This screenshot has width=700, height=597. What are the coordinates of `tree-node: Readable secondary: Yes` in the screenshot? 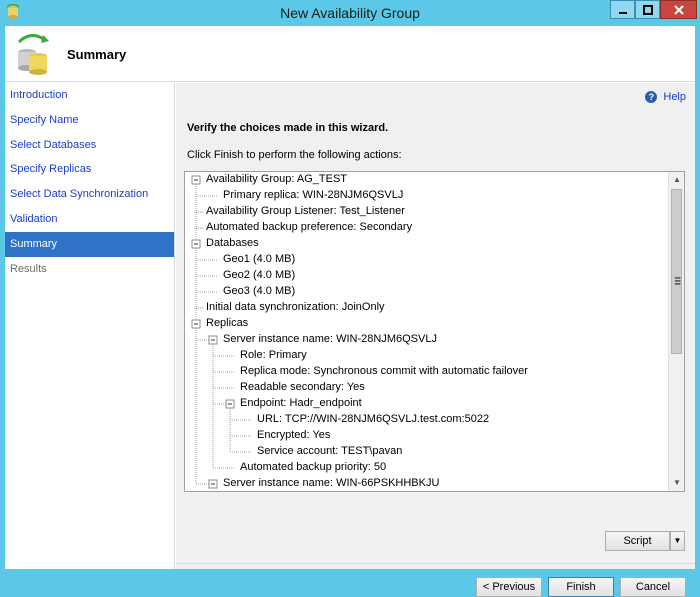 It's located at (302, 387).